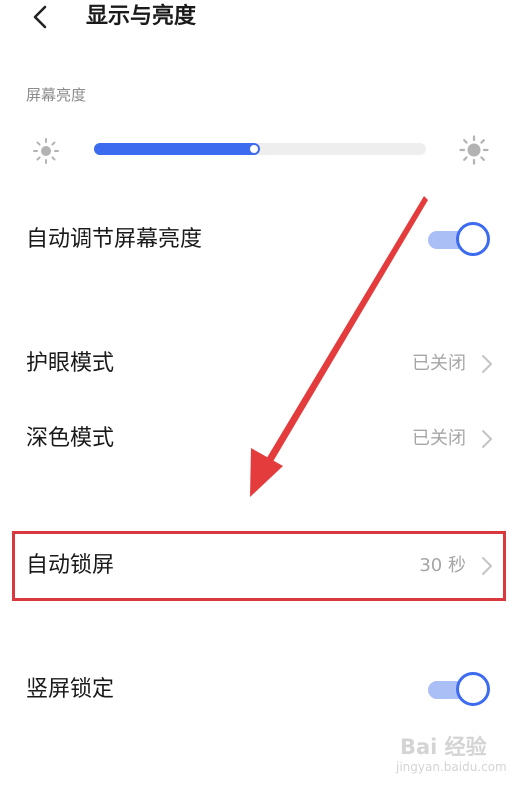 The width and height of the screenshot is (518, 786). Describe the element at coordinates (259, 240) in the screenshot. I see `row-auto-brightness: 自动调节屏幕亮度` at that location.